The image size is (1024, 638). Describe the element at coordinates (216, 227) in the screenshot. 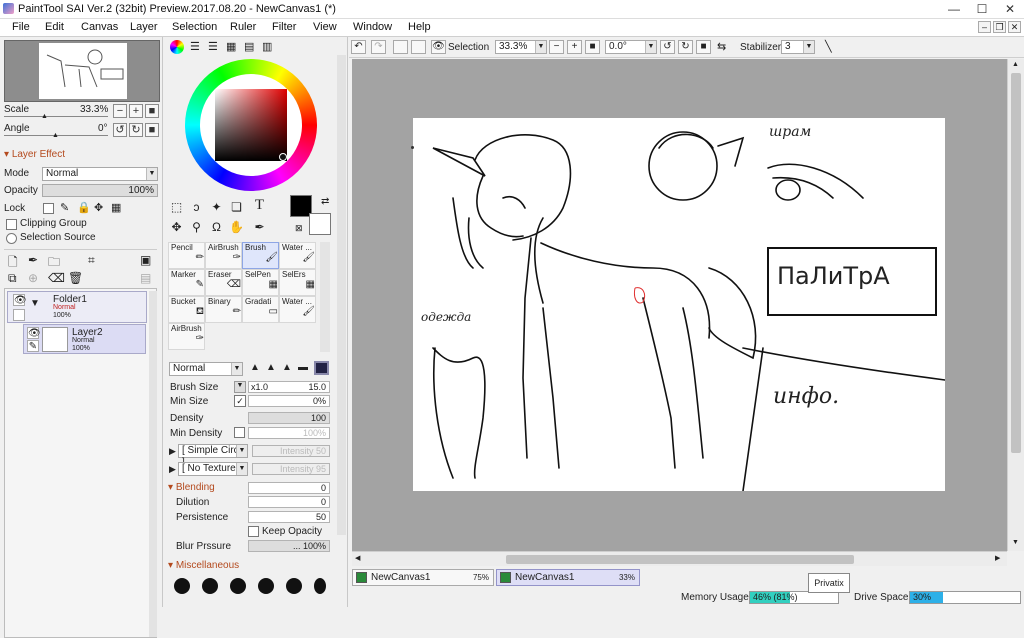

I see `rotate-icon: Ω` at that location.